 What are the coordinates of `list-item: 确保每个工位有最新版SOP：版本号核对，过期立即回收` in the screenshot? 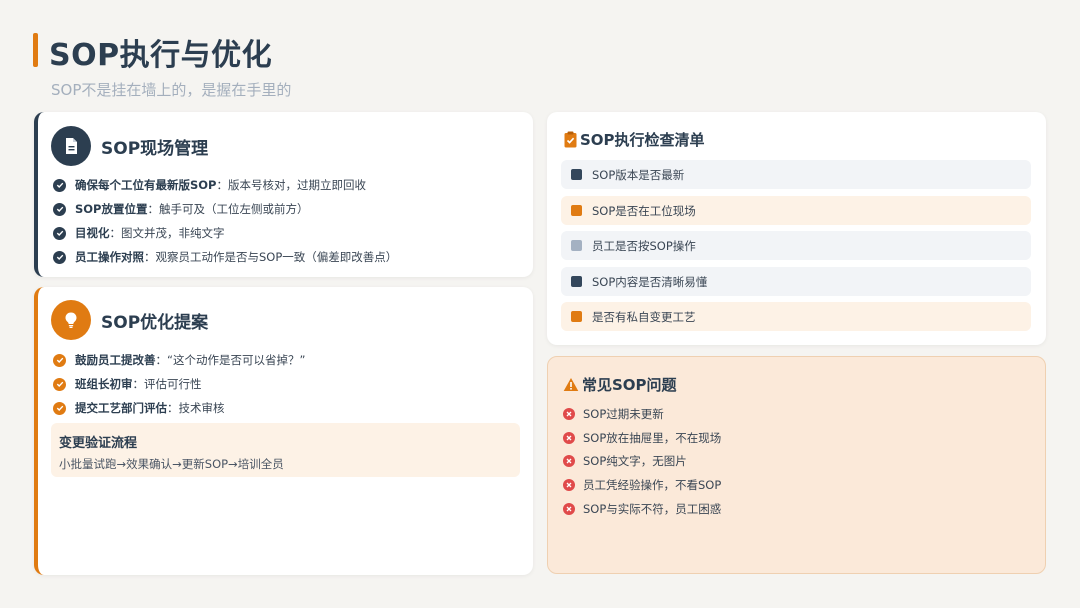 It's located at (225, 185).